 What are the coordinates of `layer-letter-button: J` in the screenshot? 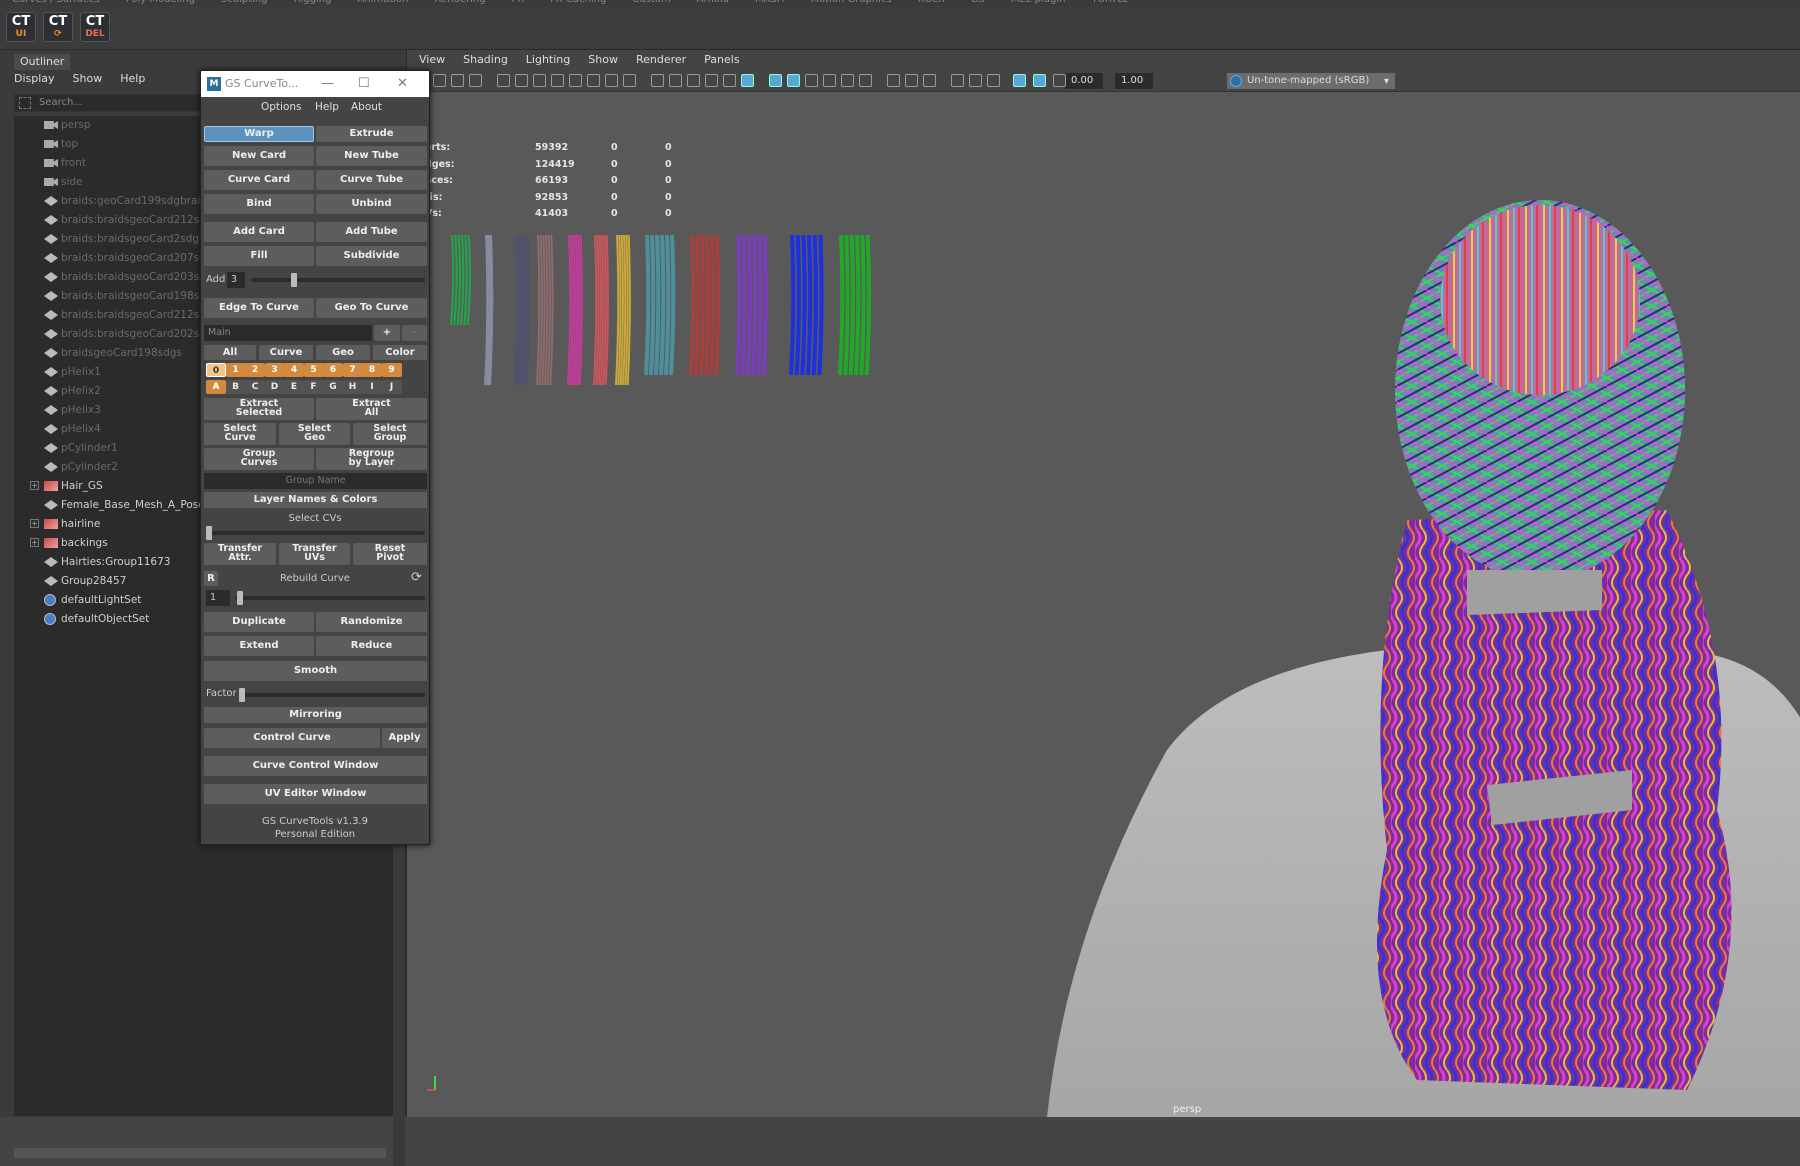 It's located at (391, 387).